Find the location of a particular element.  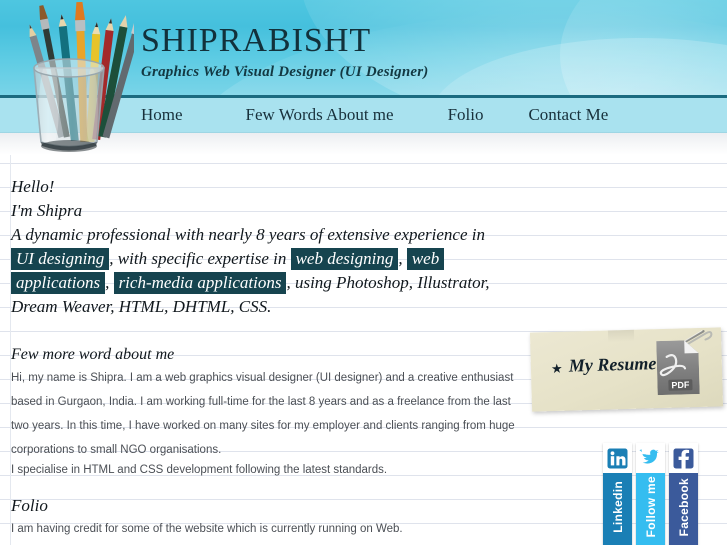

nav-item-home: Home is located at coordinates (162, 115).